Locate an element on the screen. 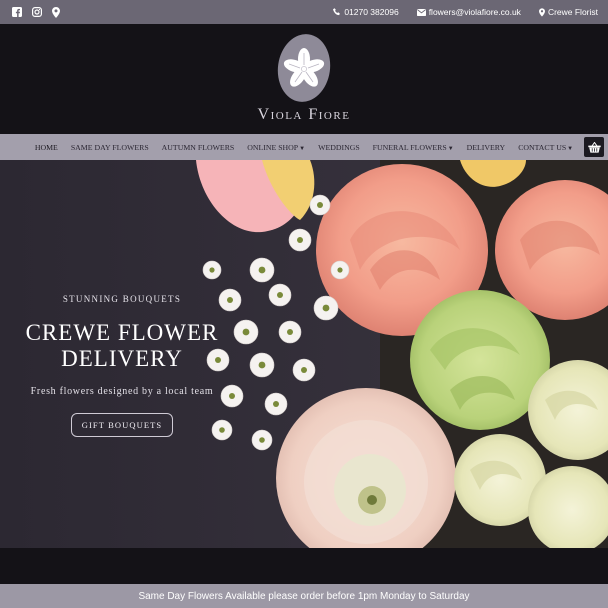  nav-label: Same Day Flowers is located at coordinates (109, 147).